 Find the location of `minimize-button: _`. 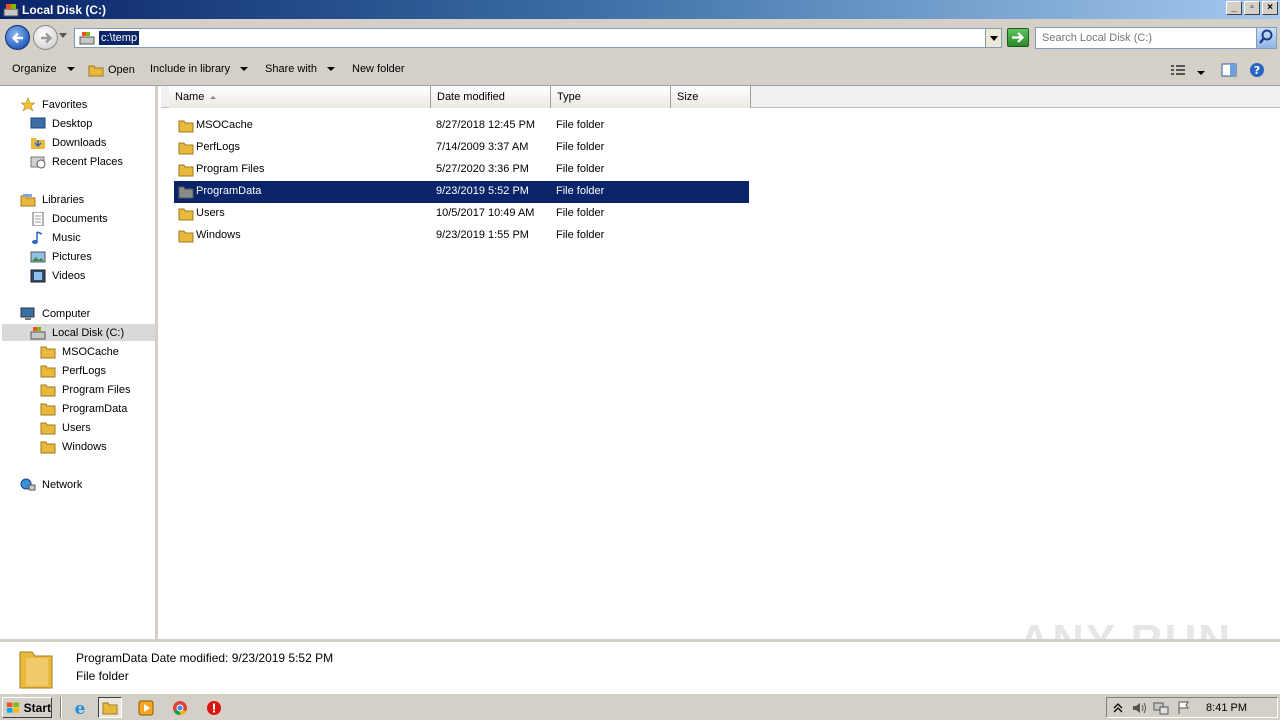

minimize-button: _ is located at coordinates (1234, 8).